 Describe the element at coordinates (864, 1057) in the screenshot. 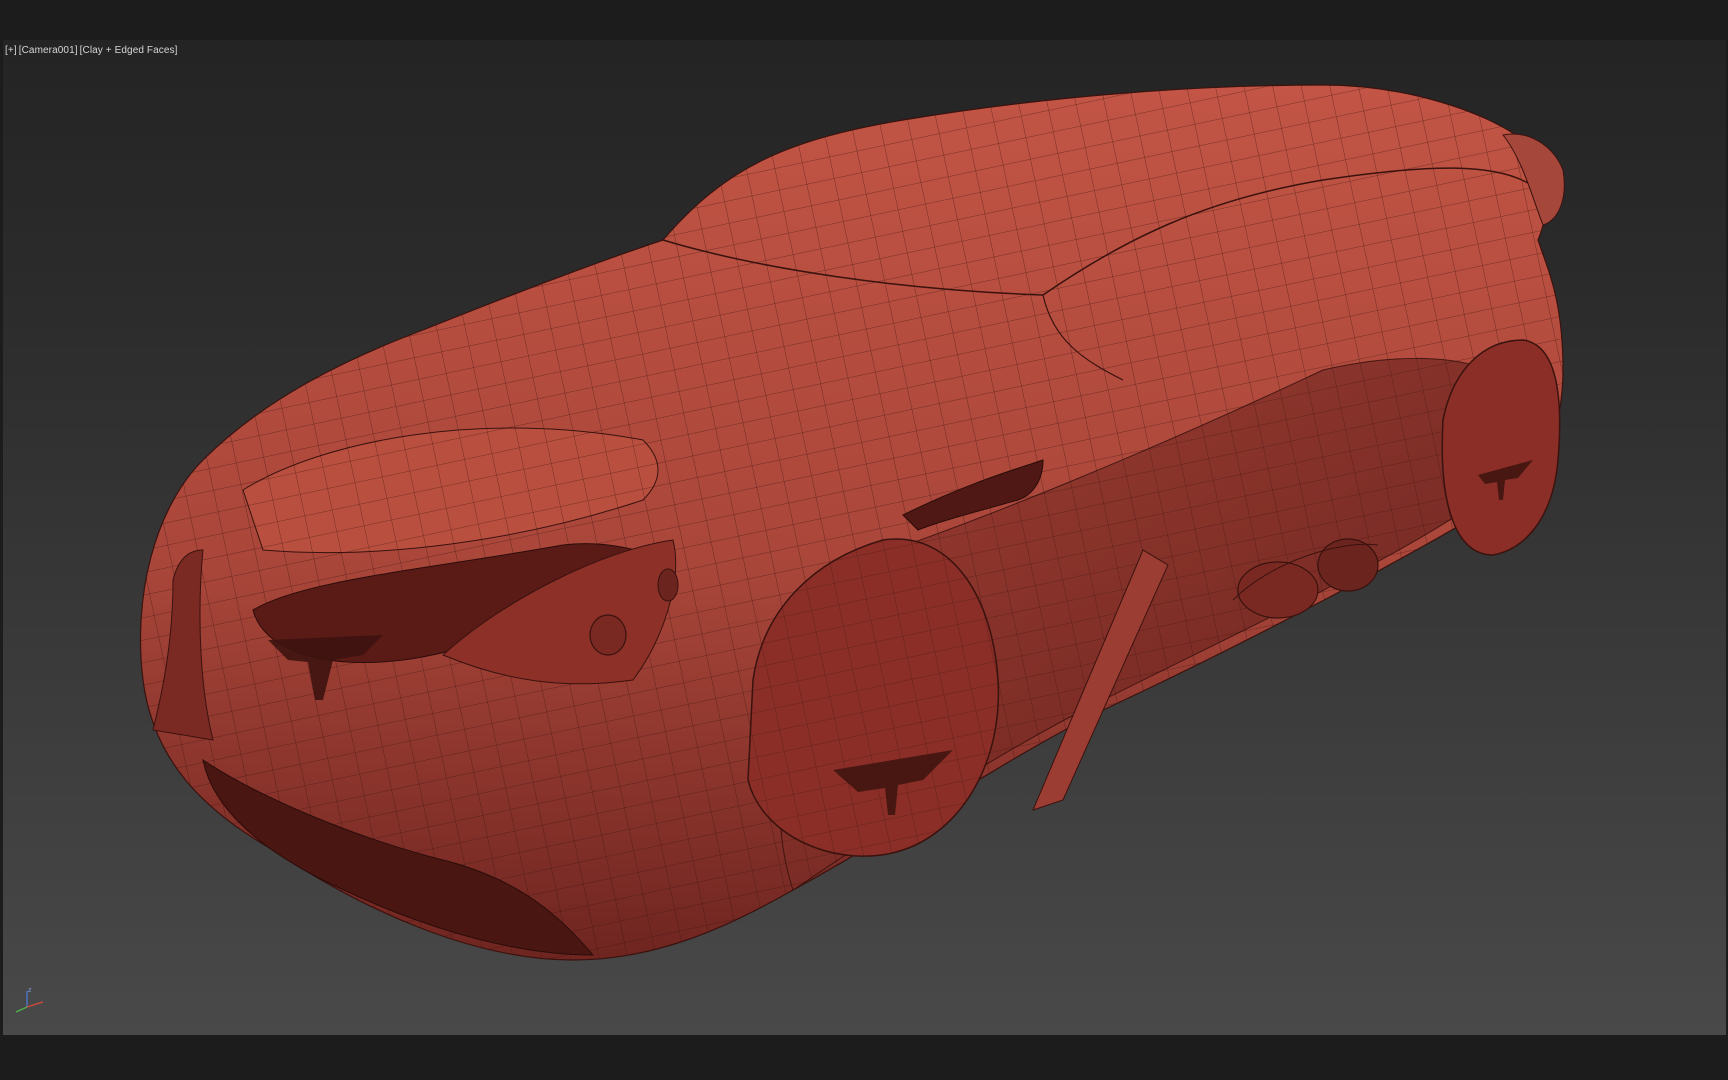

I see `bottom-bar` at that location.